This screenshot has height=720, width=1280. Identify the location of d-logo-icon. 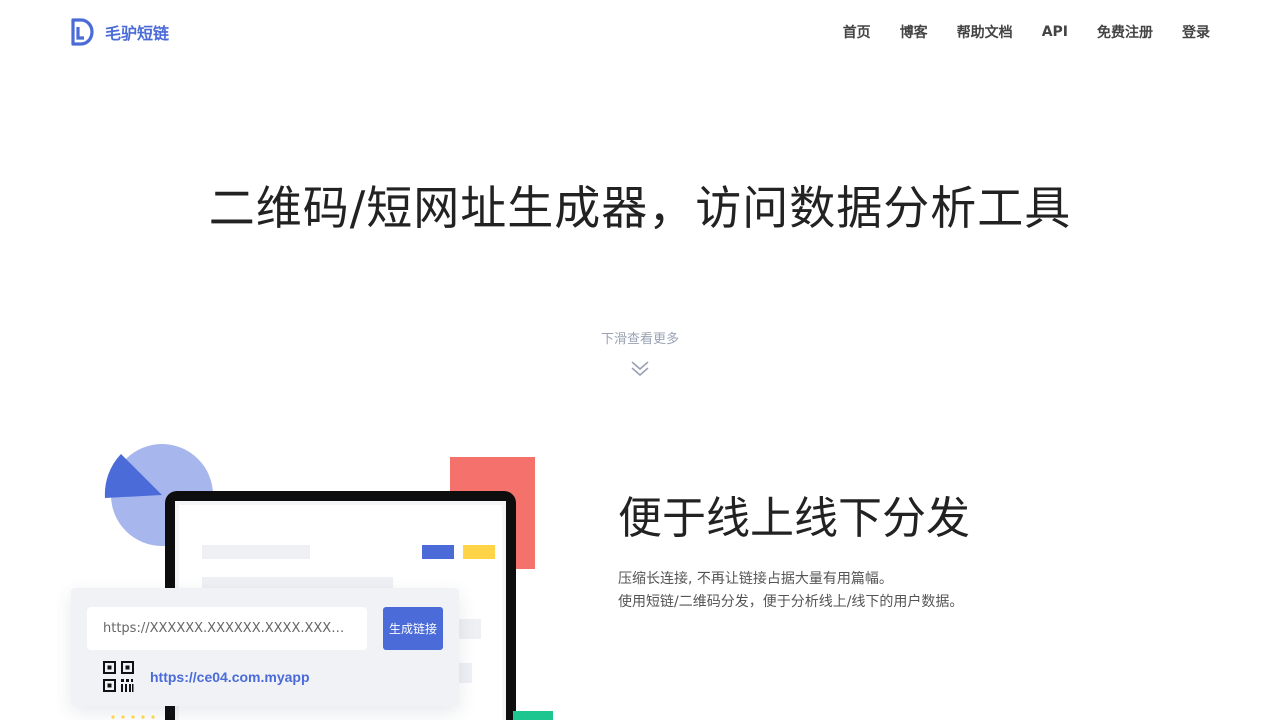
(82, 32).